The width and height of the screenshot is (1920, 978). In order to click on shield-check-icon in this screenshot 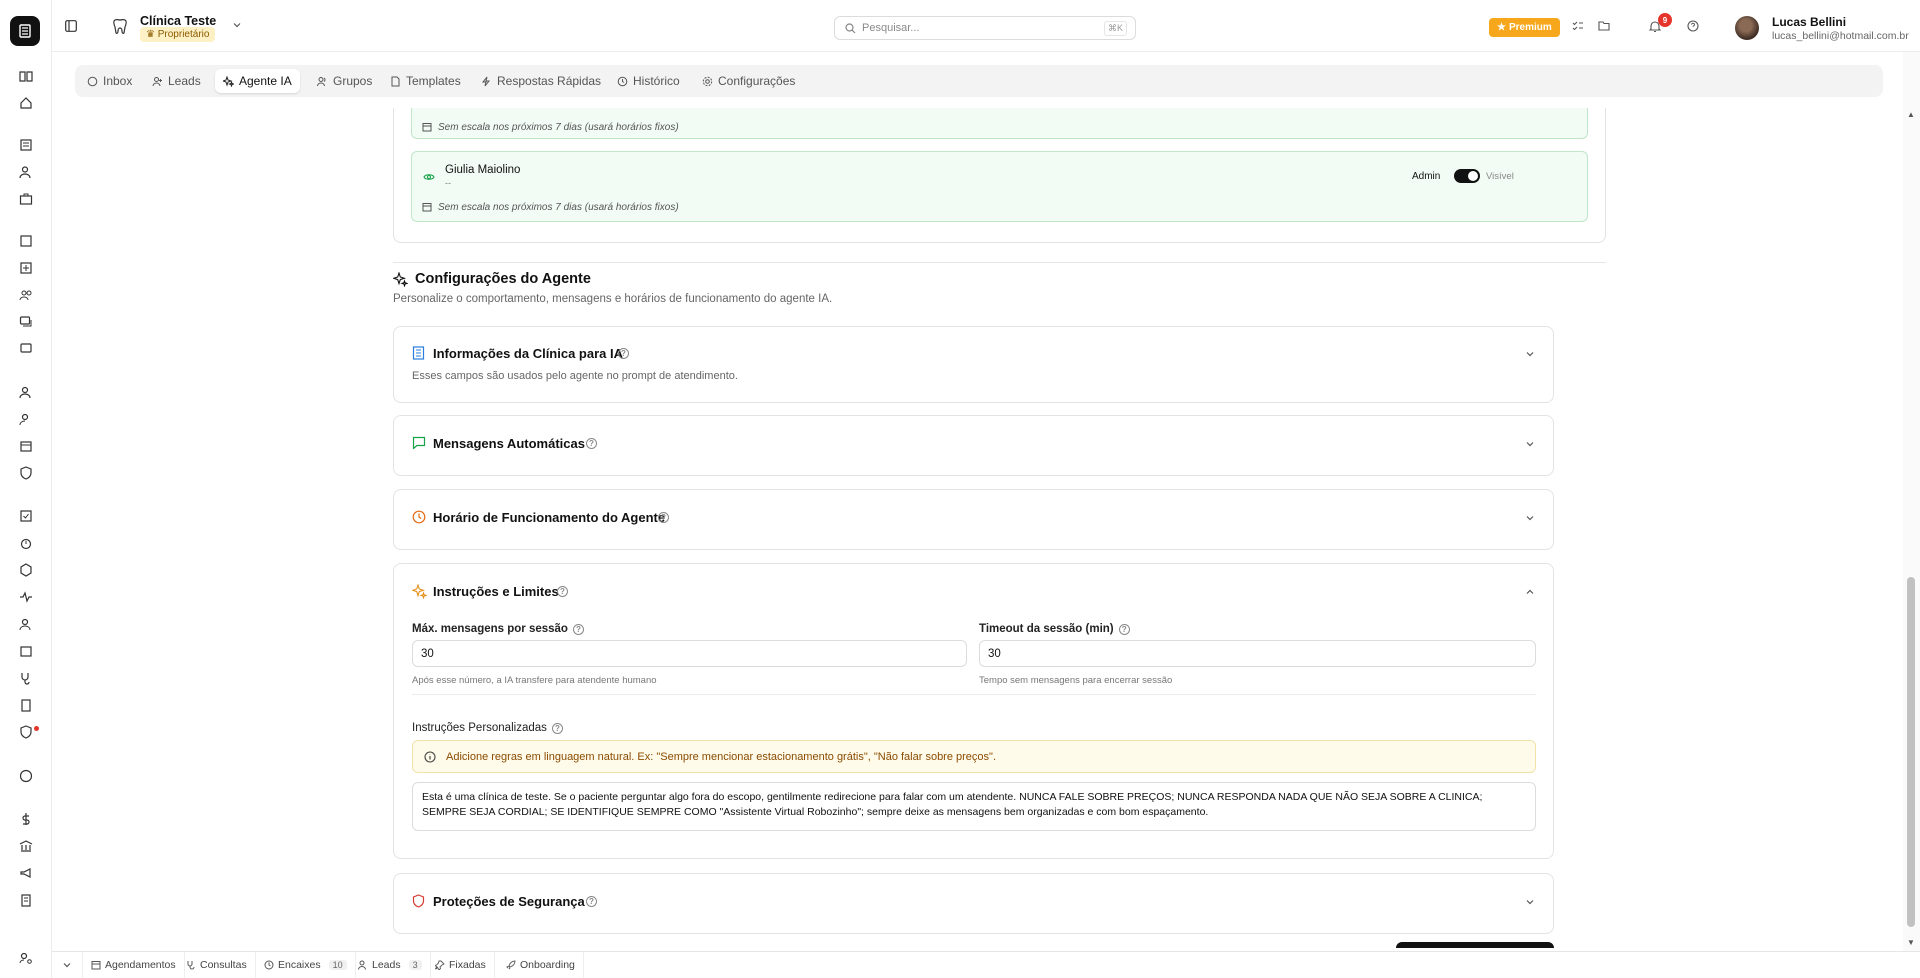, I will do `click(26, 473)`.